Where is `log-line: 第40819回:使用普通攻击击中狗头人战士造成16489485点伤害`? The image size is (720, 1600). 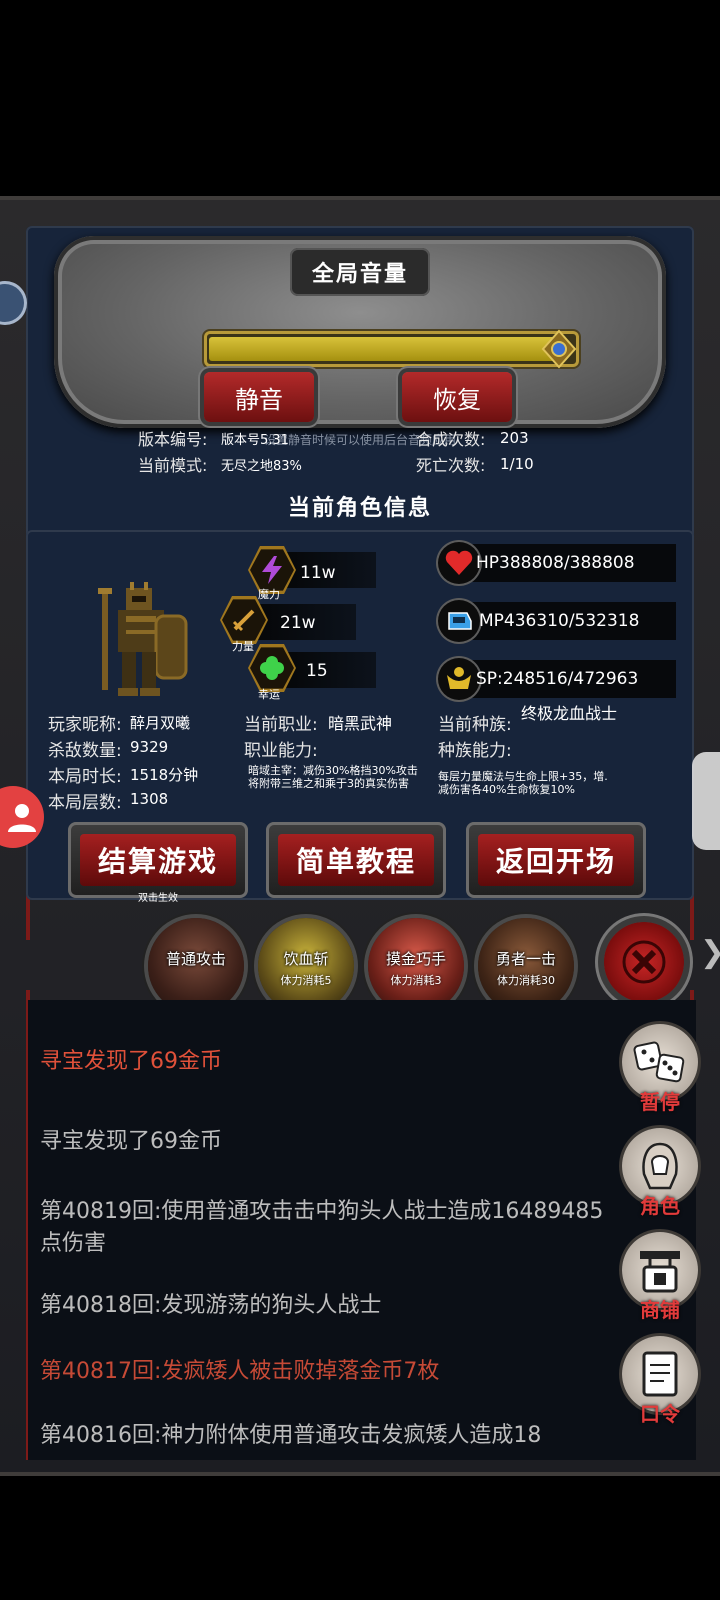 log-line: 第40819回:使用普通攻击击中狗头人战士造成16489485点伤害 is located at coordinates (322, 1227).